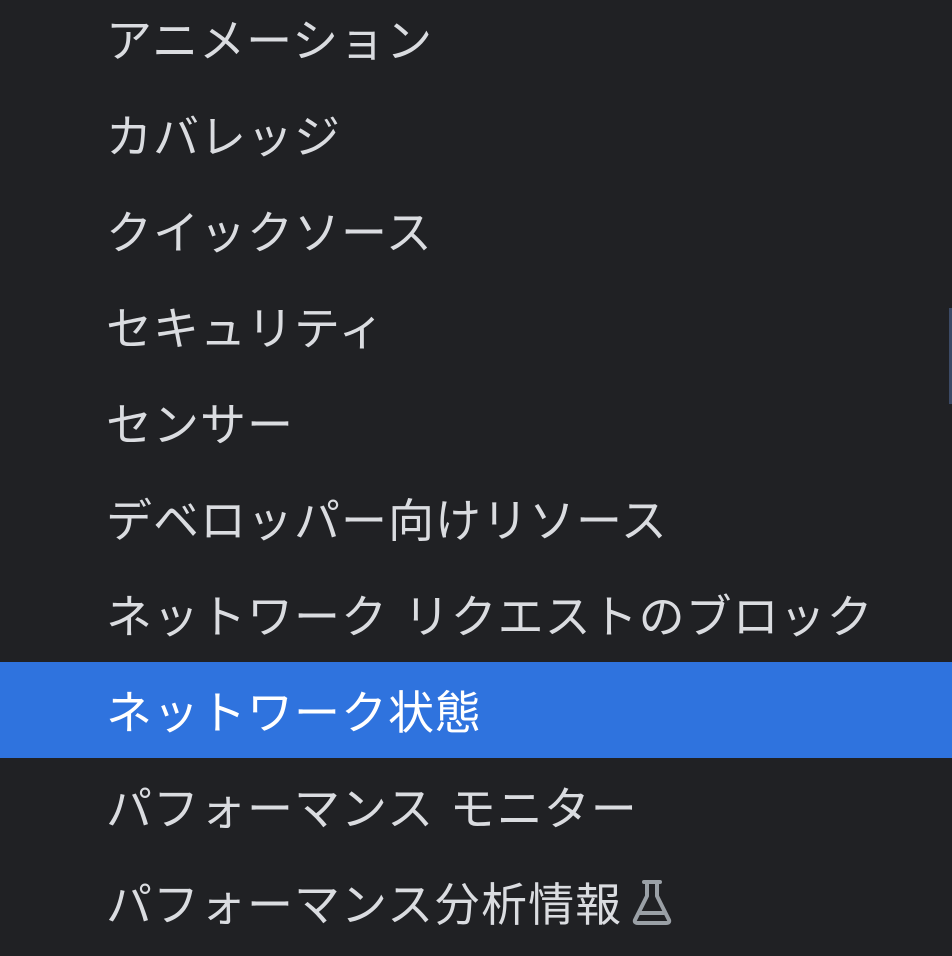  Describe the element at coordinates (476, 422) in the screenshot. I see `menu-item-sensors: センサー` at that location.